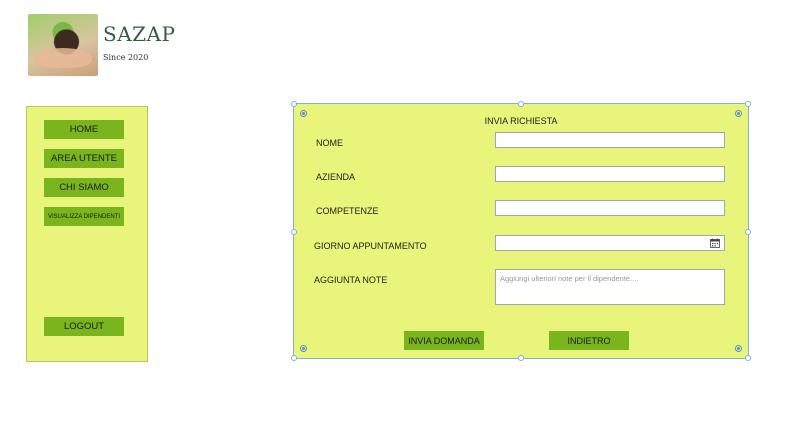 The image size is (795, 432). Describe the element at coordinates (336, 177) in the screenshot. I see `azienda-label: AZIENDA` at that location.